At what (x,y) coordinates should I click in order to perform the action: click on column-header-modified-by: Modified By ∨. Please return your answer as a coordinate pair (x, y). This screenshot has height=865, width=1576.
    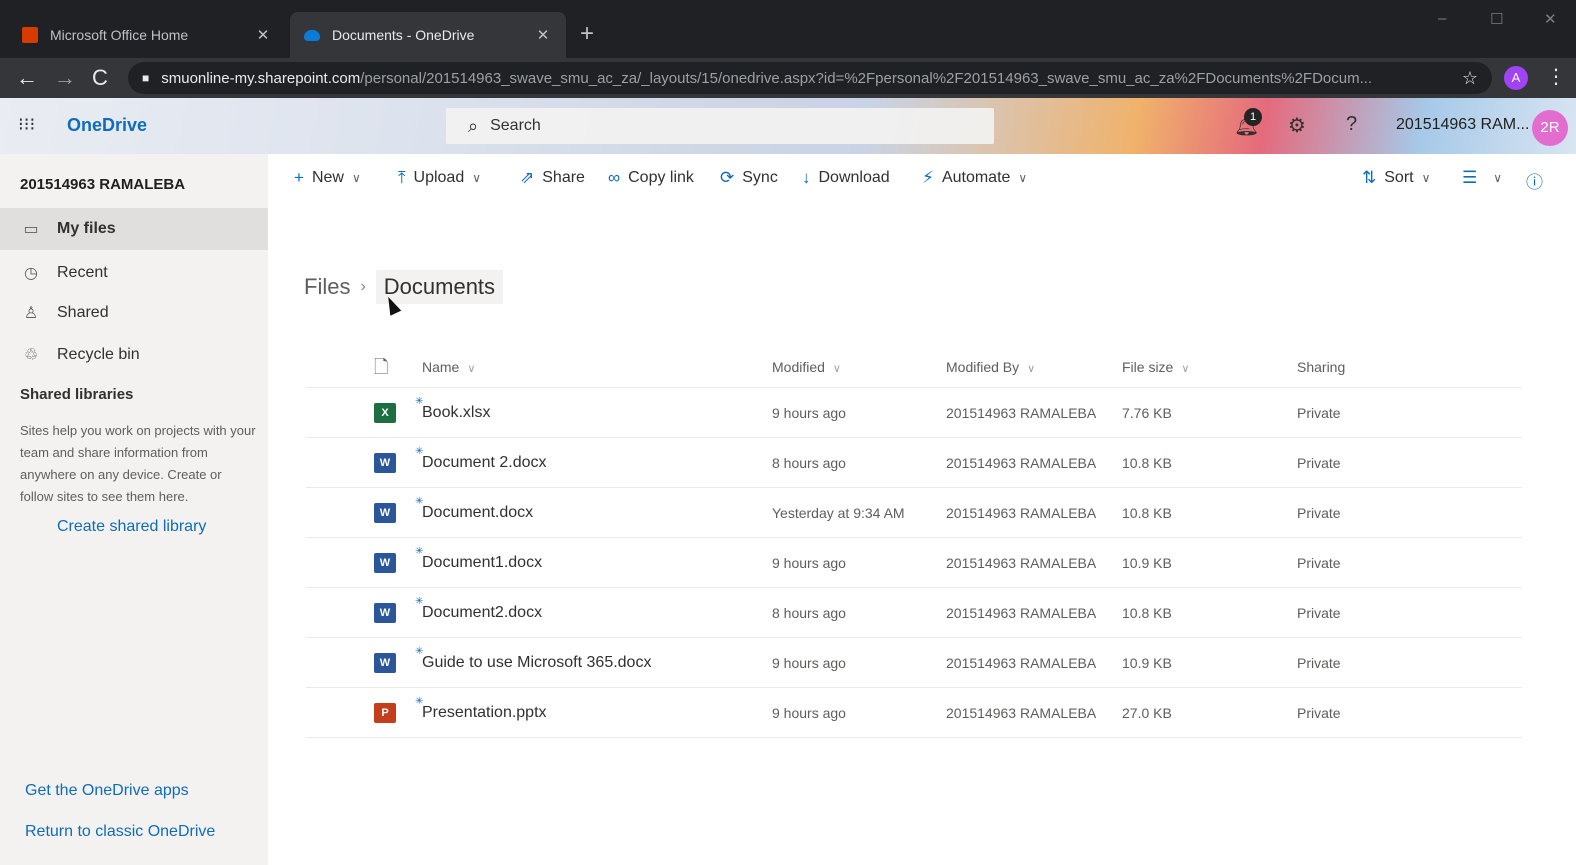
    Looking at the image, I should click on (990, 367).